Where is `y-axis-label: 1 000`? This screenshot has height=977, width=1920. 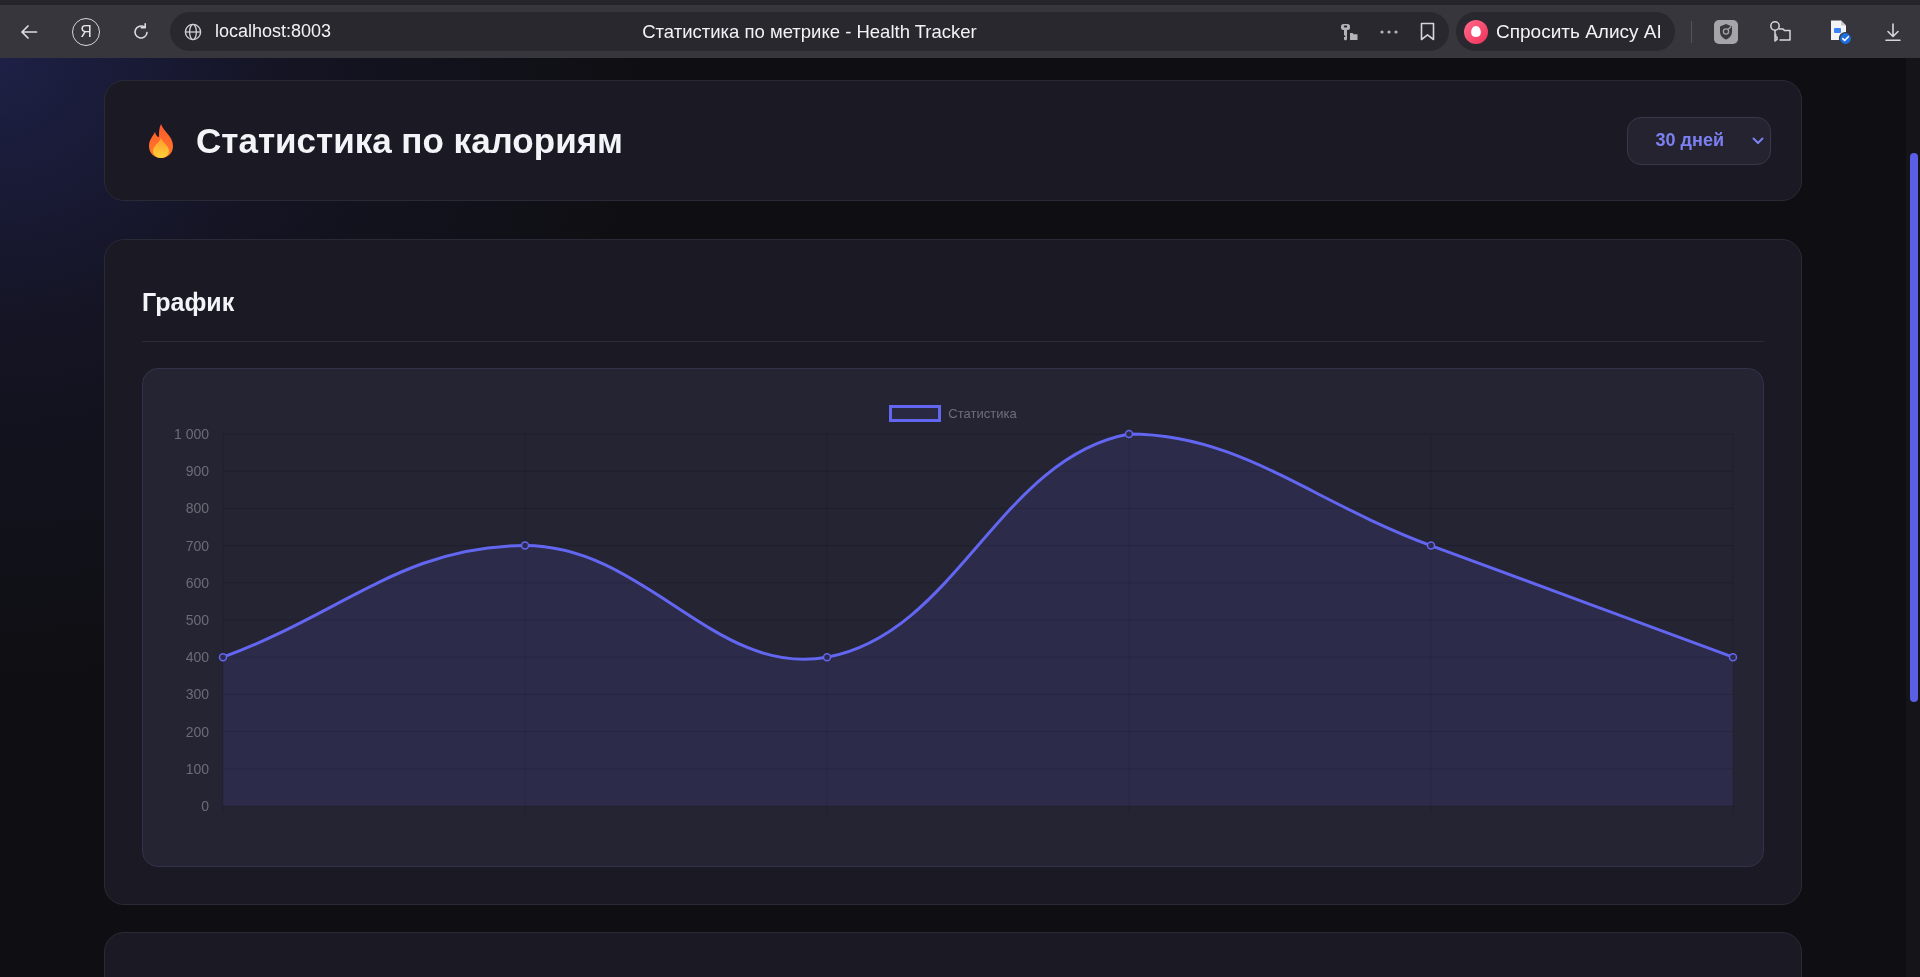 y-axis-label: 1 000 is located at coordinates (191, 434).